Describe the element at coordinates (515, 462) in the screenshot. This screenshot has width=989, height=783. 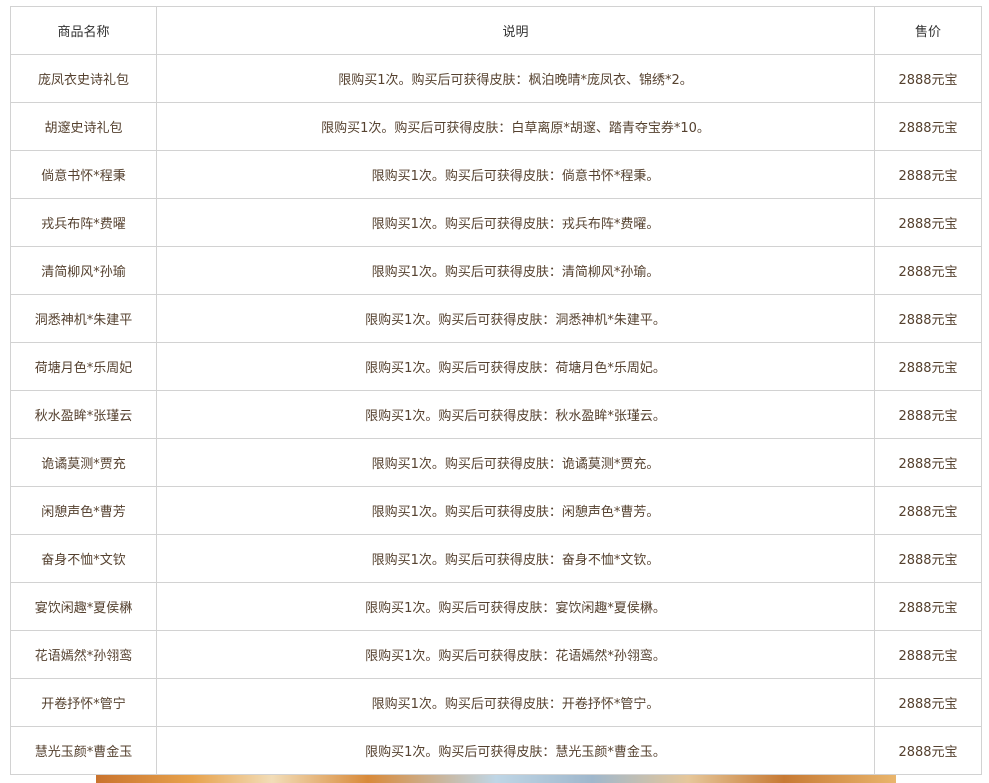
I see `product-description: 限购买1次。购买后可获得皮肤：诡谲莫测*贾充。` at that location.